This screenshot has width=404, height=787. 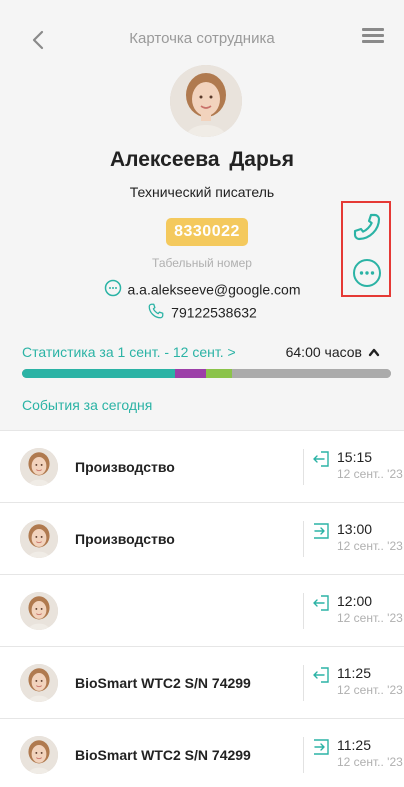 What do you see at coordinates (202, 539) in the screenshot?
I see `list-item: Производство 13:00 12 сент.. '23` at bounding box center [202, 539].